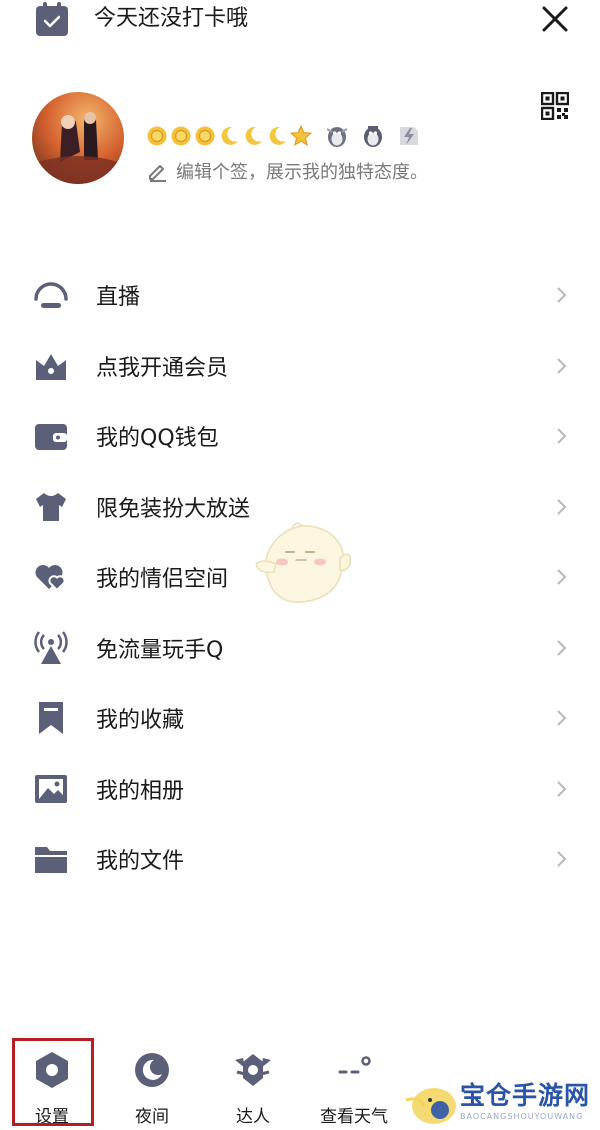  Describe the element at coordinates (160, 650) in the screenshot. I see `menu-item-label: 免流量玩手Q` at that location.